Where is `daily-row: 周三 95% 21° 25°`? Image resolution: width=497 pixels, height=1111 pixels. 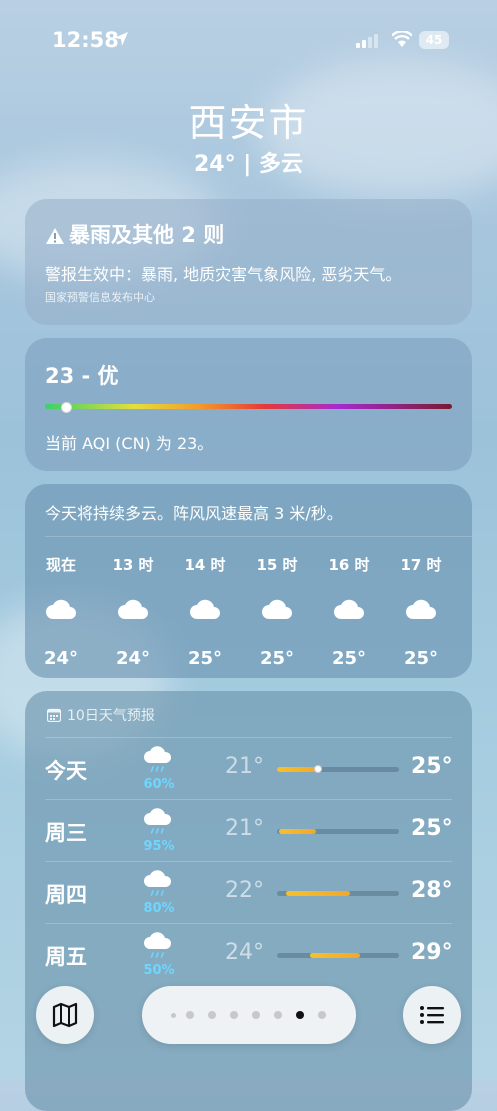
daily-row: 周三 95% 21° 25° is located at coordinates (248, 830).